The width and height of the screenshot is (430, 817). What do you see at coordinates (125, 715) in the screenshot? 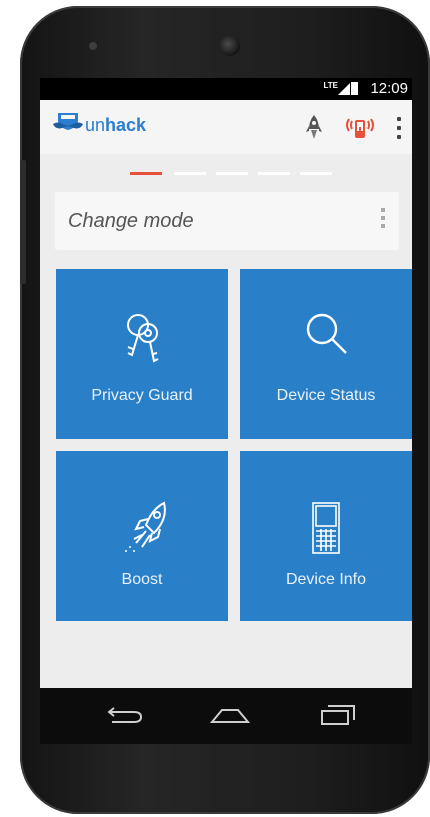
I see `back-icon` at bounding box center [125, 715].